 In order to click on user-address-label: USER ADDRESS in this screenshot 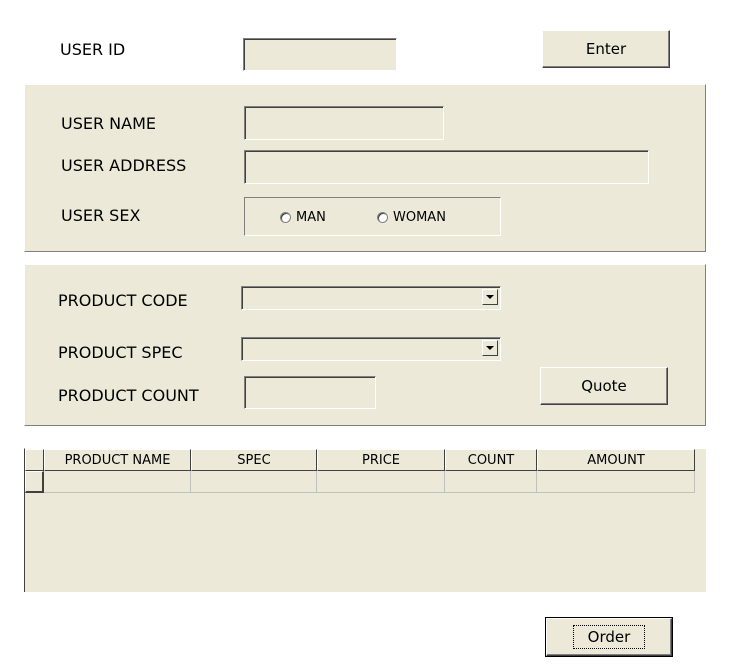, I will do `click(124, 165)`.